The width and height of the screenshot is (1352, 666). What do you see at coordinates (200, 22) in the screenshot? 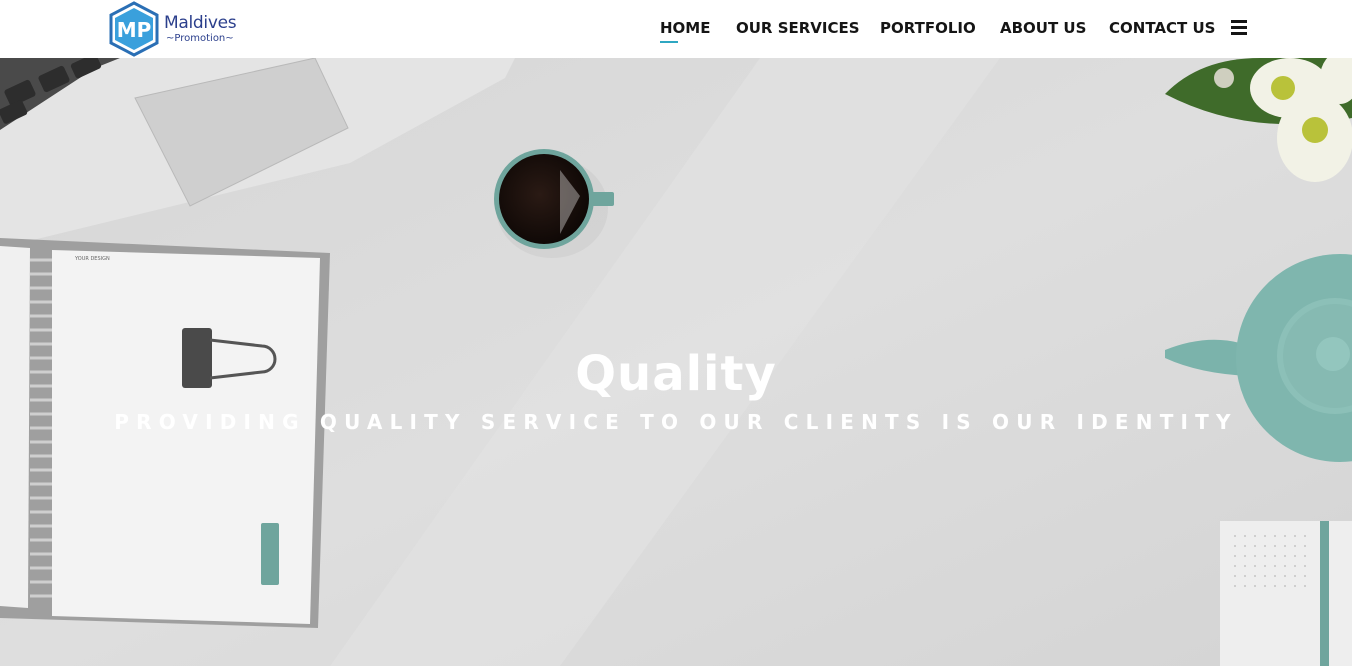
I see `logo-title: Maldives` at bounding box center [200, 22].